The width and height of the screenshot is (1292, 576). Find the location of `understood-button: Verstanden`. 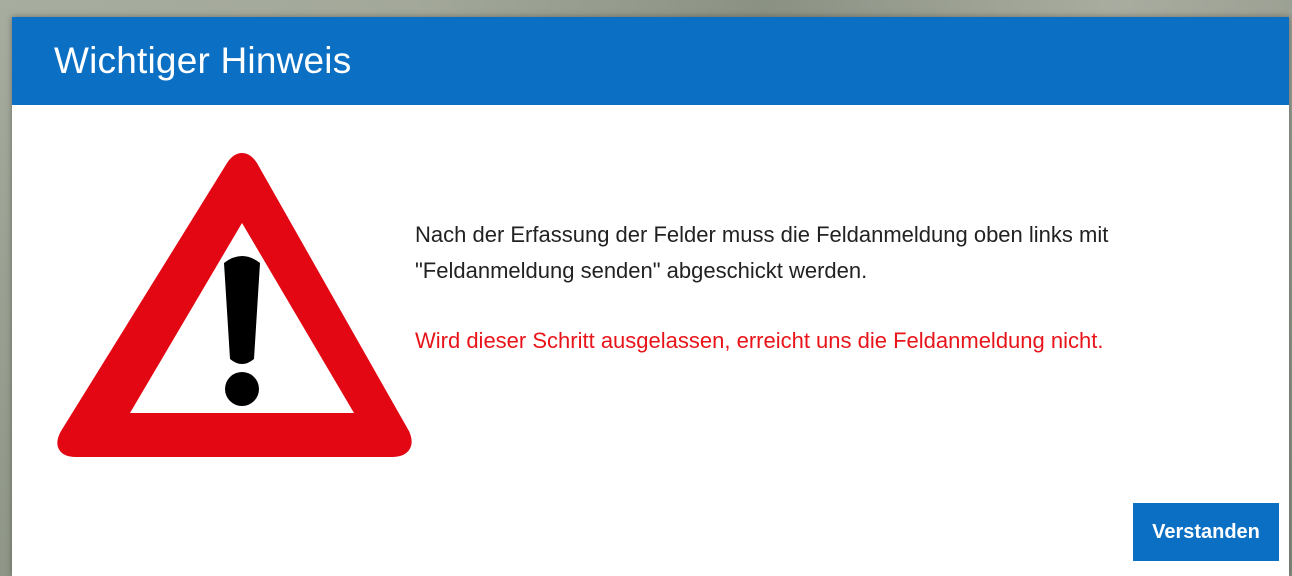

understood-button: Verstanden is located at coordinates (1206, 532).